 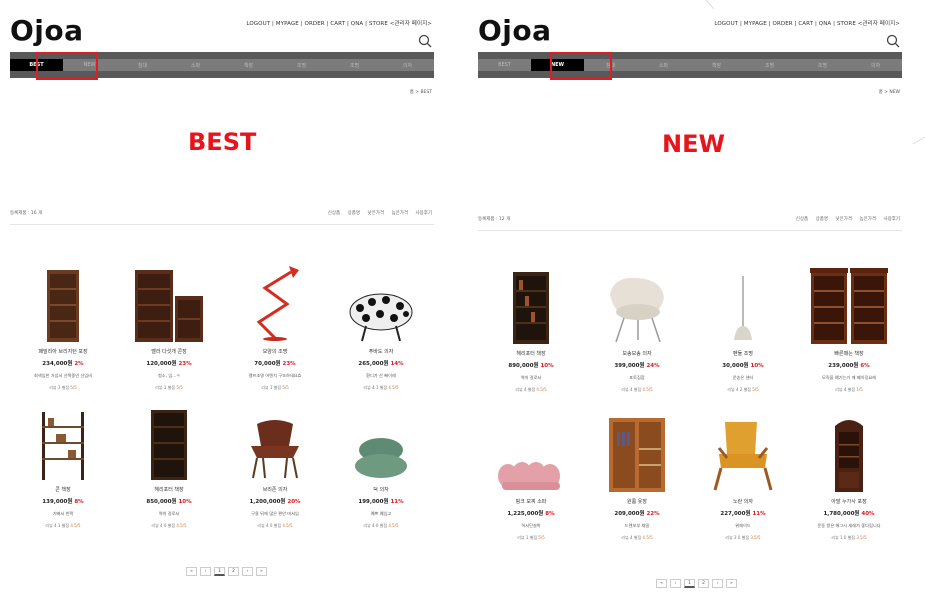 I want to click on product-name: 빠른때는 책장, so click(x=849, y=353).